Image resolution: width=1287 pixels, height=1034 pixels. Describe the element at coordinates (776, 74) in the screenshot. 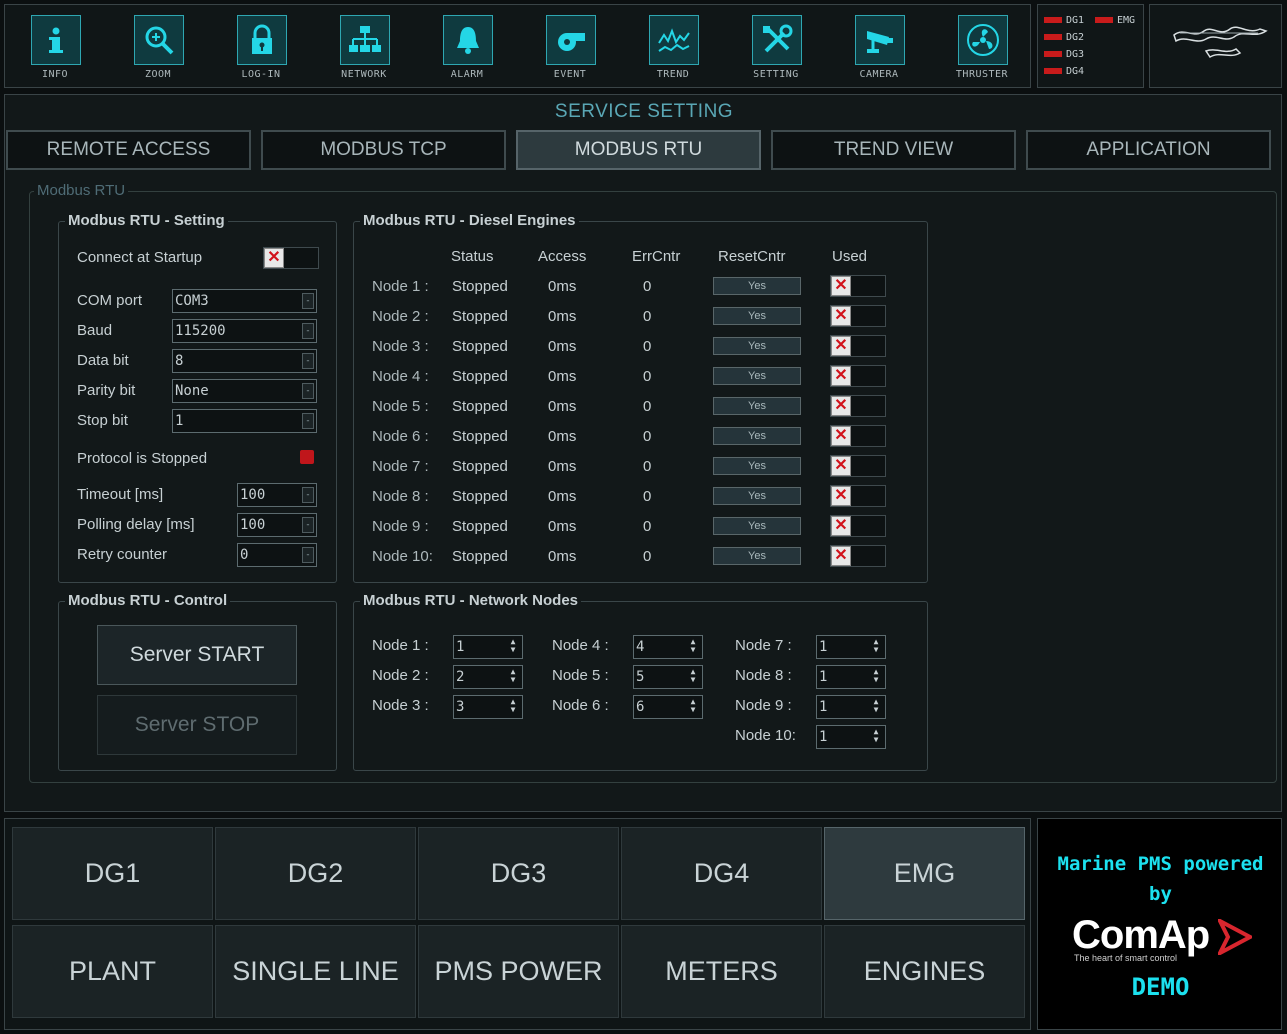

I see `setting-label: SETTING` at that location.